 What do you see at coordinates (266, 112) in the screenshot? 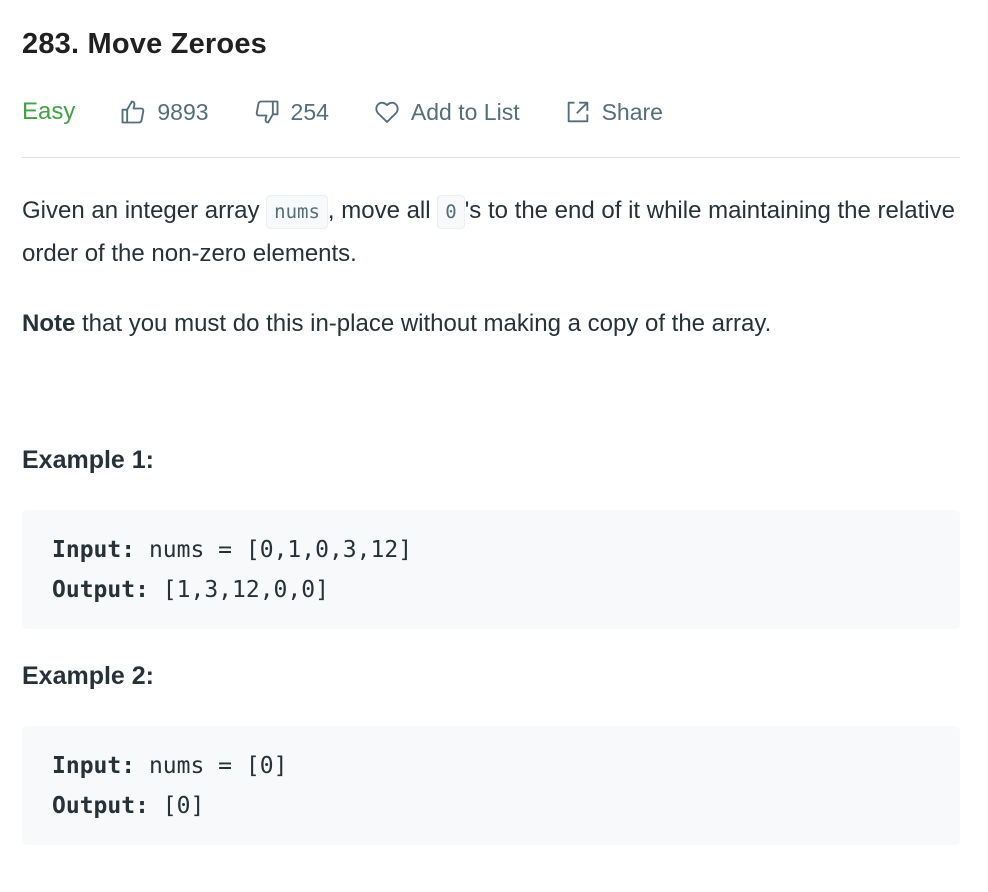
I see `thumbs-down-icon` at bounding box center [266, 112].